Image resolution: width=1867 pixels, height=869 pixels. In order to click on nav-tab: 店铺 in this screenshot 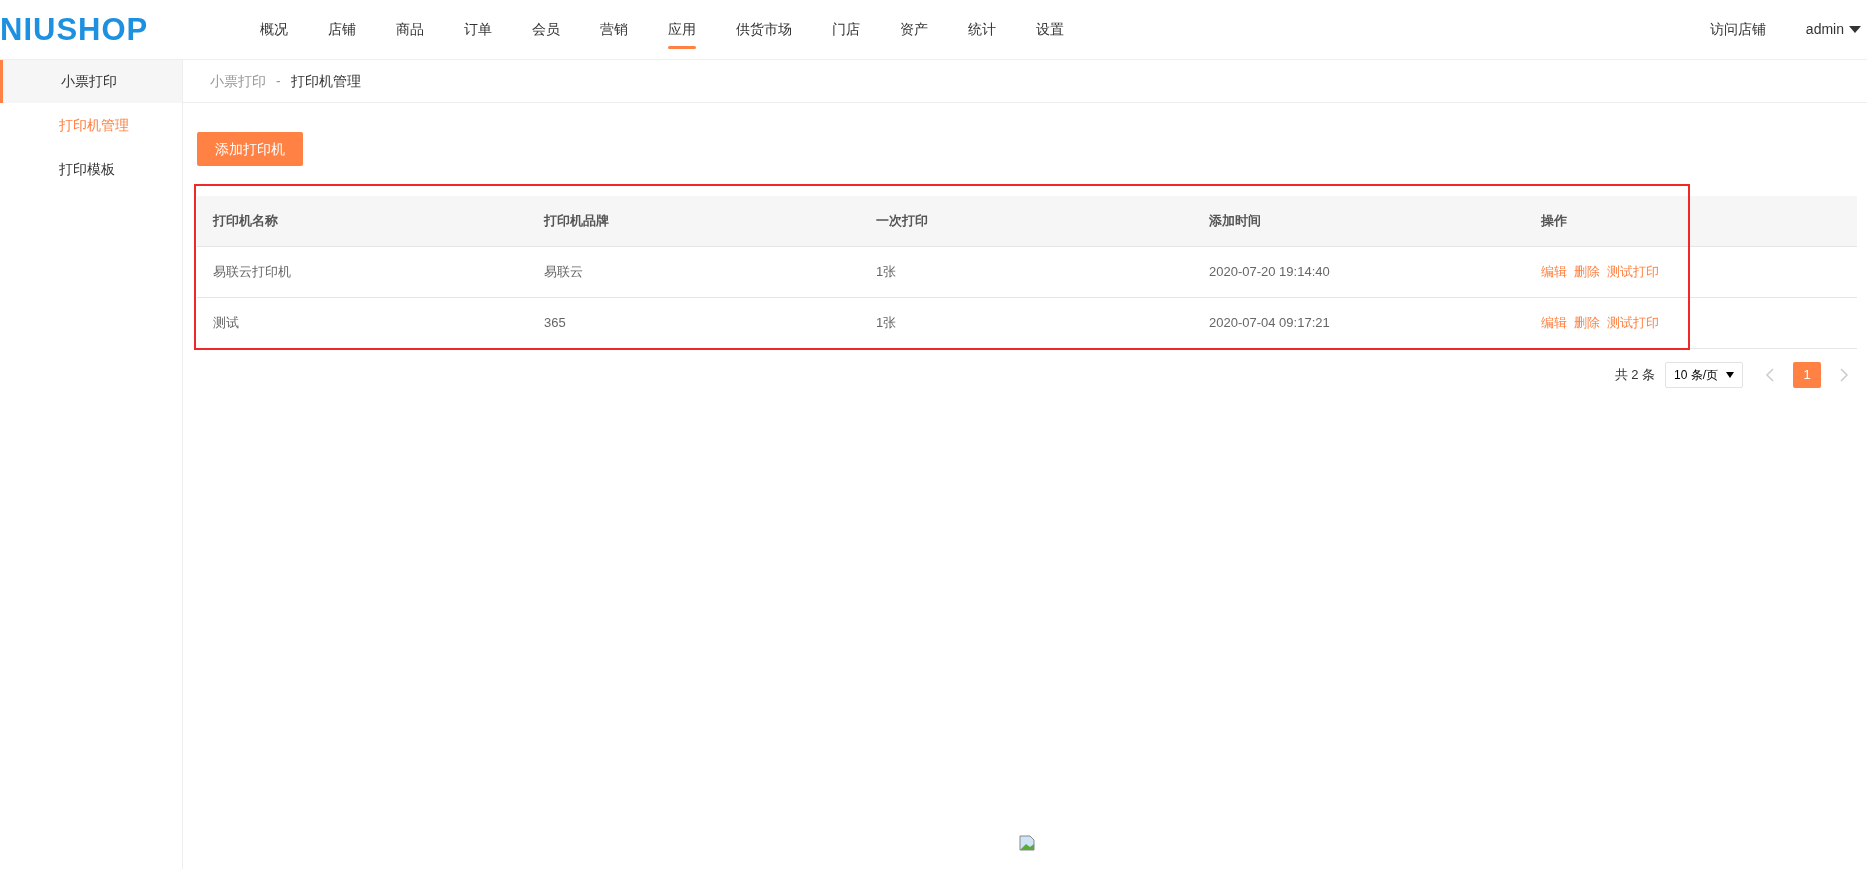, I will do `click(342, 29)`.